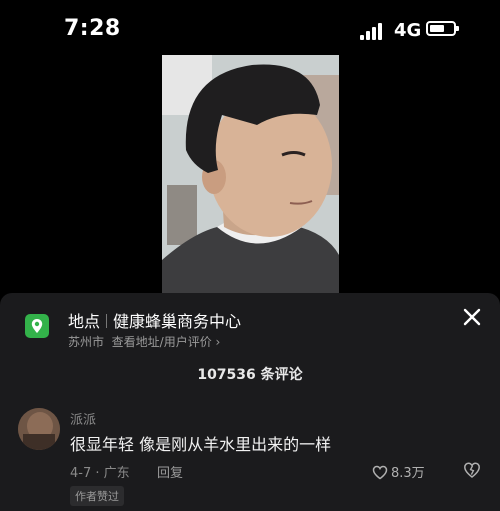  What do you see at coordinates (408, 30) in the screenshot?
I see `network-type: 4G` at bounding box center [408, 30].